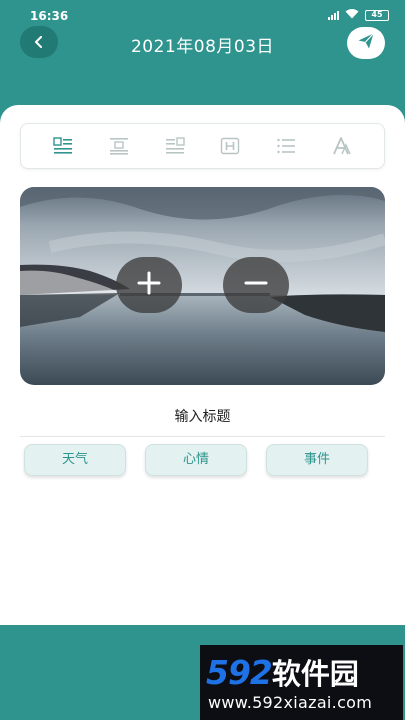 The image size is (405, 720). I want to click on watermark-logo-text: 软件园, so click(315, 674).